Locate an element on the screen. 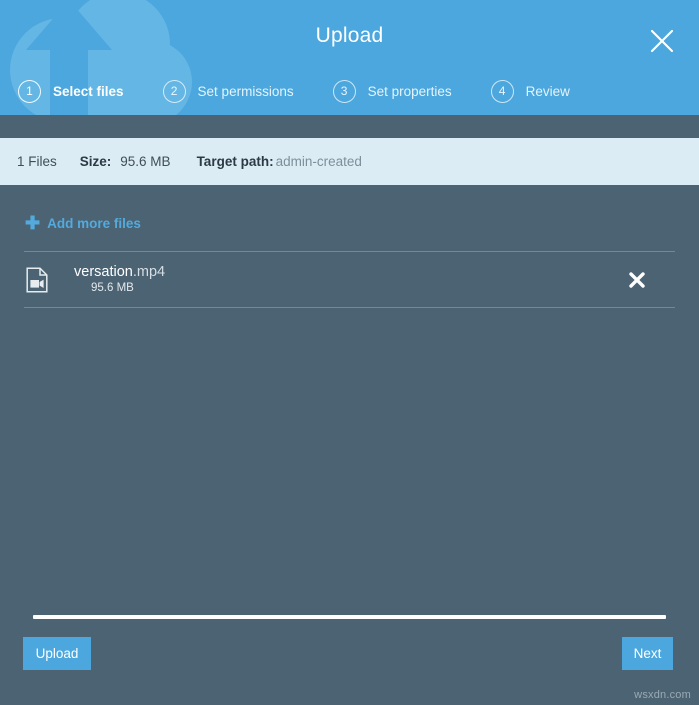 Image resolution: width=699 pixels, height=705 pixels. total-size-label: Size: is located at coordinates (95, 161).